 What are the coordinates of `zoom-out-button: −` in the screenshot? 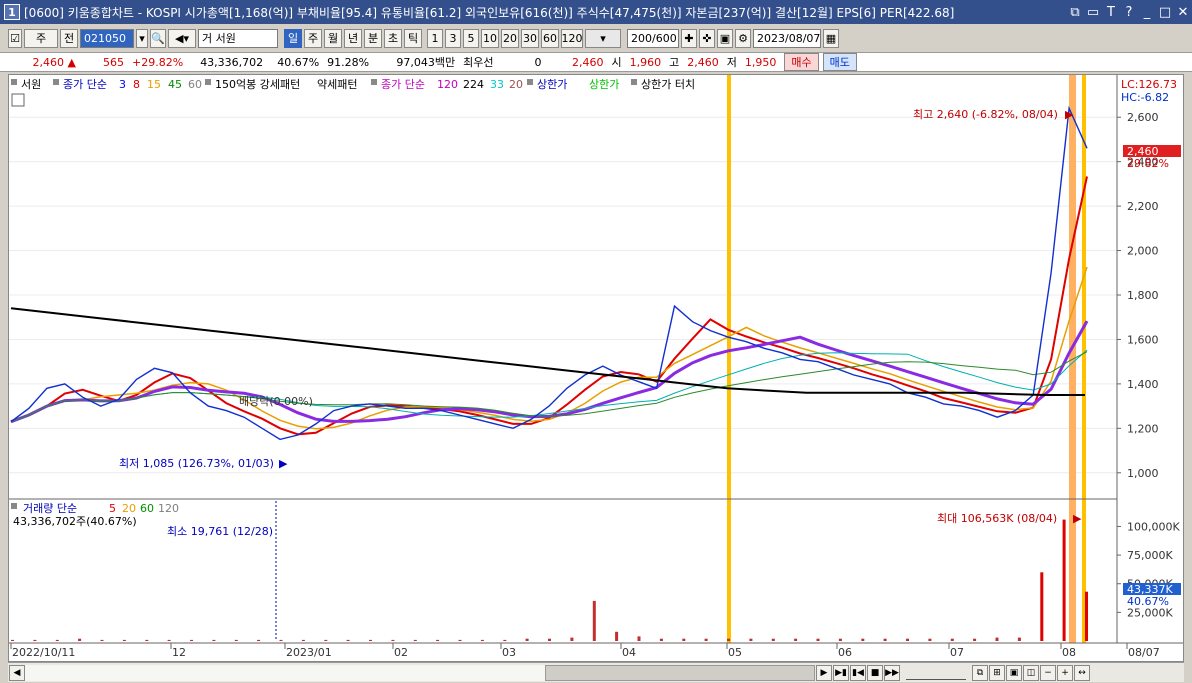 It's located at (1048, 672).